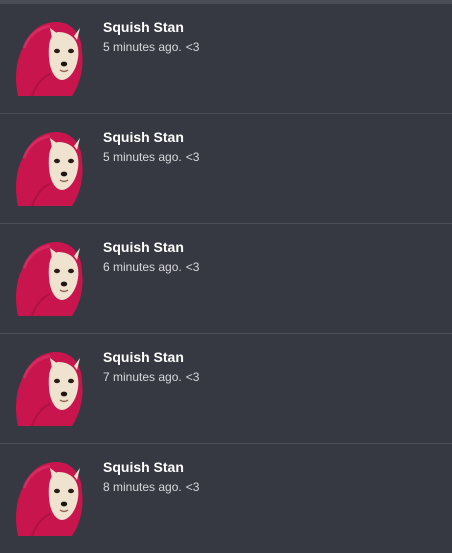  Describe the element at coordinates (142, 487) in the screenshot. I see `timestamp: 8 minutes ago.` at that location.